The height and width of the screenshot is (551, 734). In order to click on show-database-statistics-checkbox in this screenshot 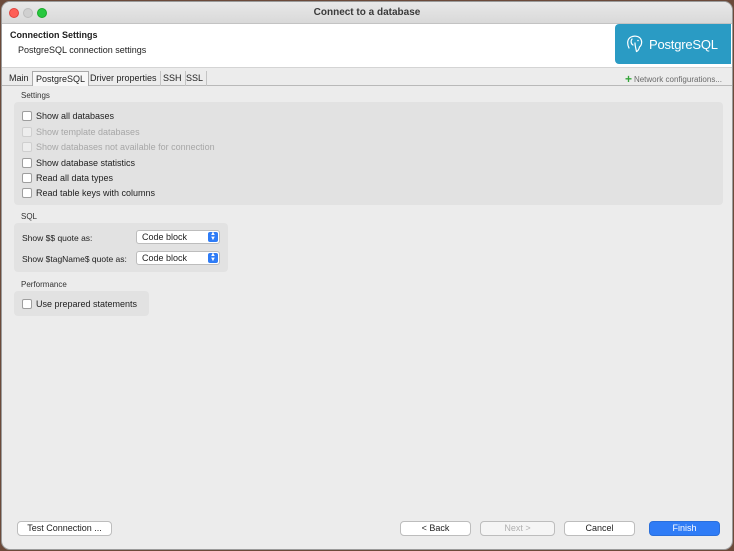, I will do `click(27, 163)`.